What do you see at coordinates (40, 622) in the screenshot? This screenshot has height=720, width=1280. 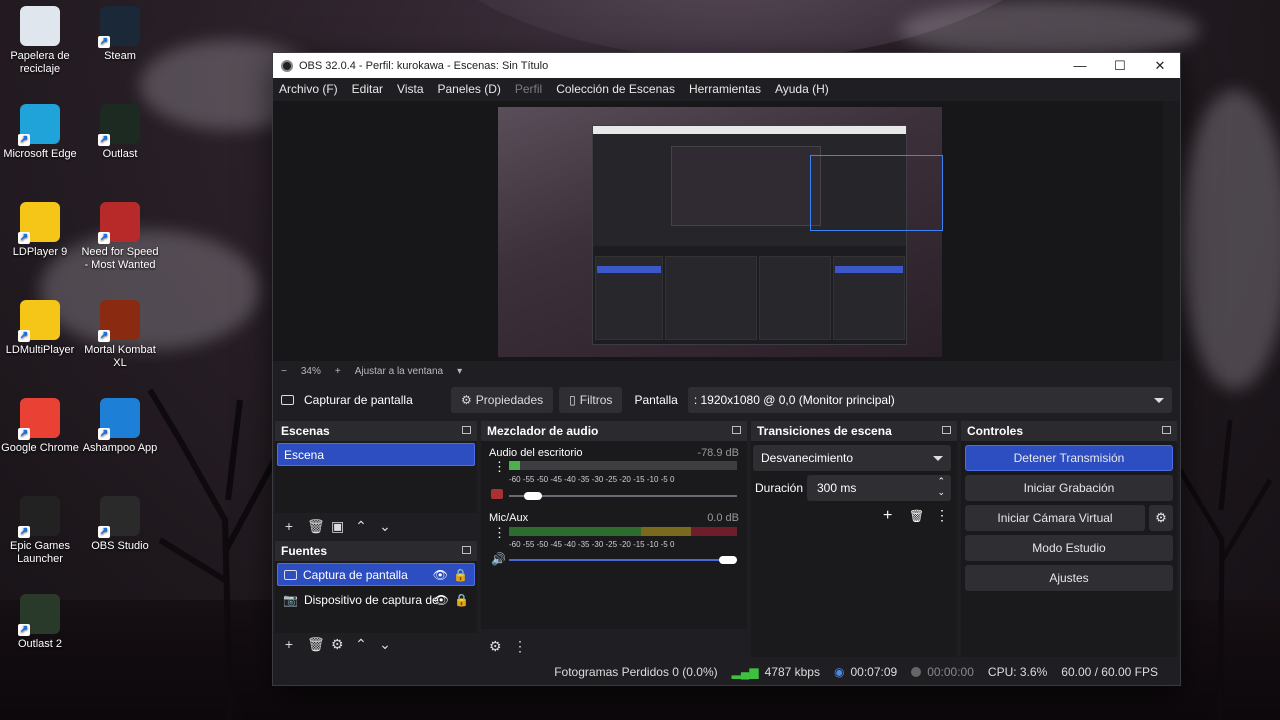 I see `desktop-shortcut: ↗ Outlast 2` at bounding box center [40, 622].